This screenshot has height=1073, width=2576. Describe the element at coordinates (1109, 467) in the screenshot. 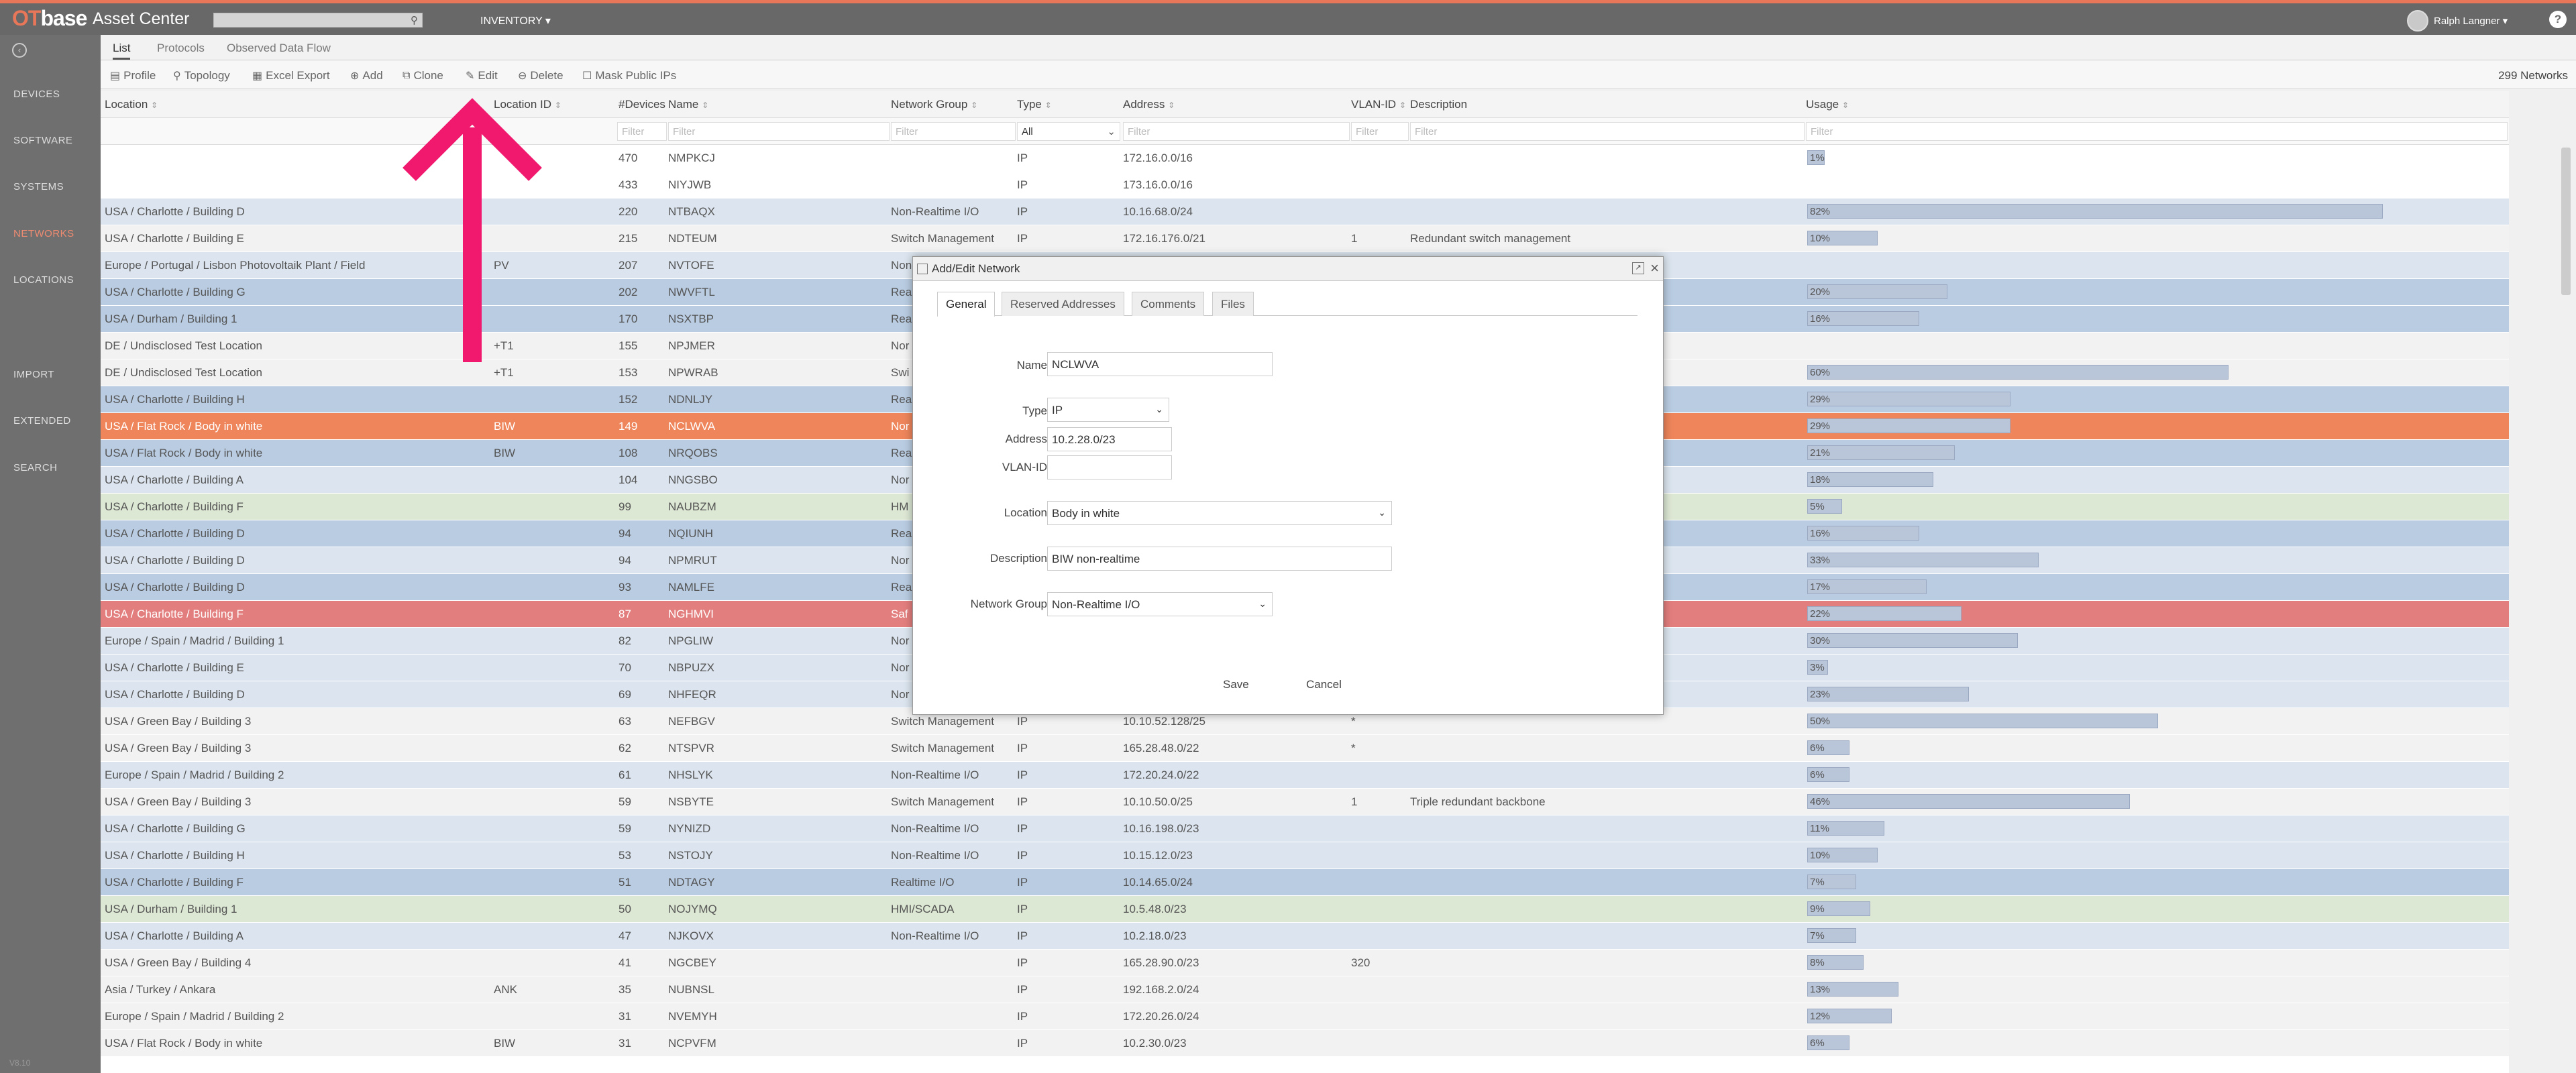

I see `vlan-id-field` at that location.